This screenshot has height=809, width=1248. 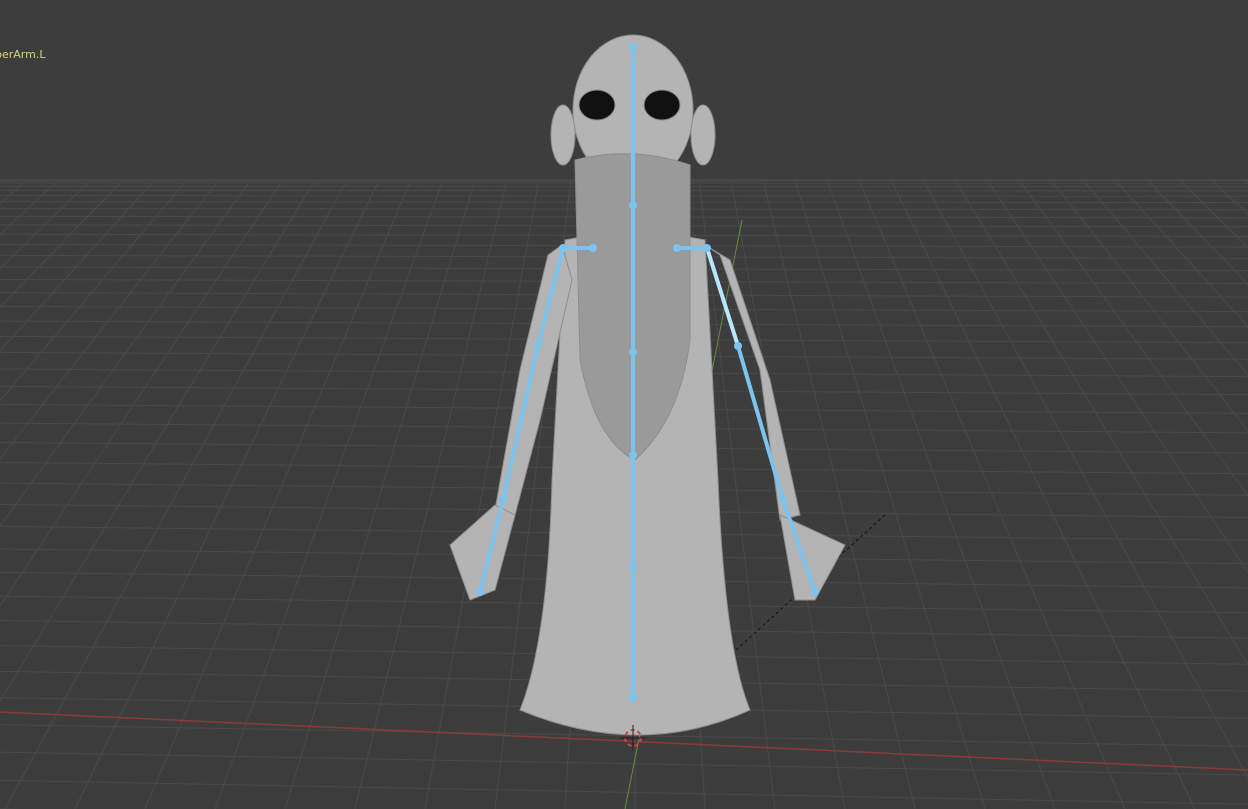 What do you see at coordinates (563, 135) in the screenshot?
I see `left-ear` at bounding box center [563, 135].